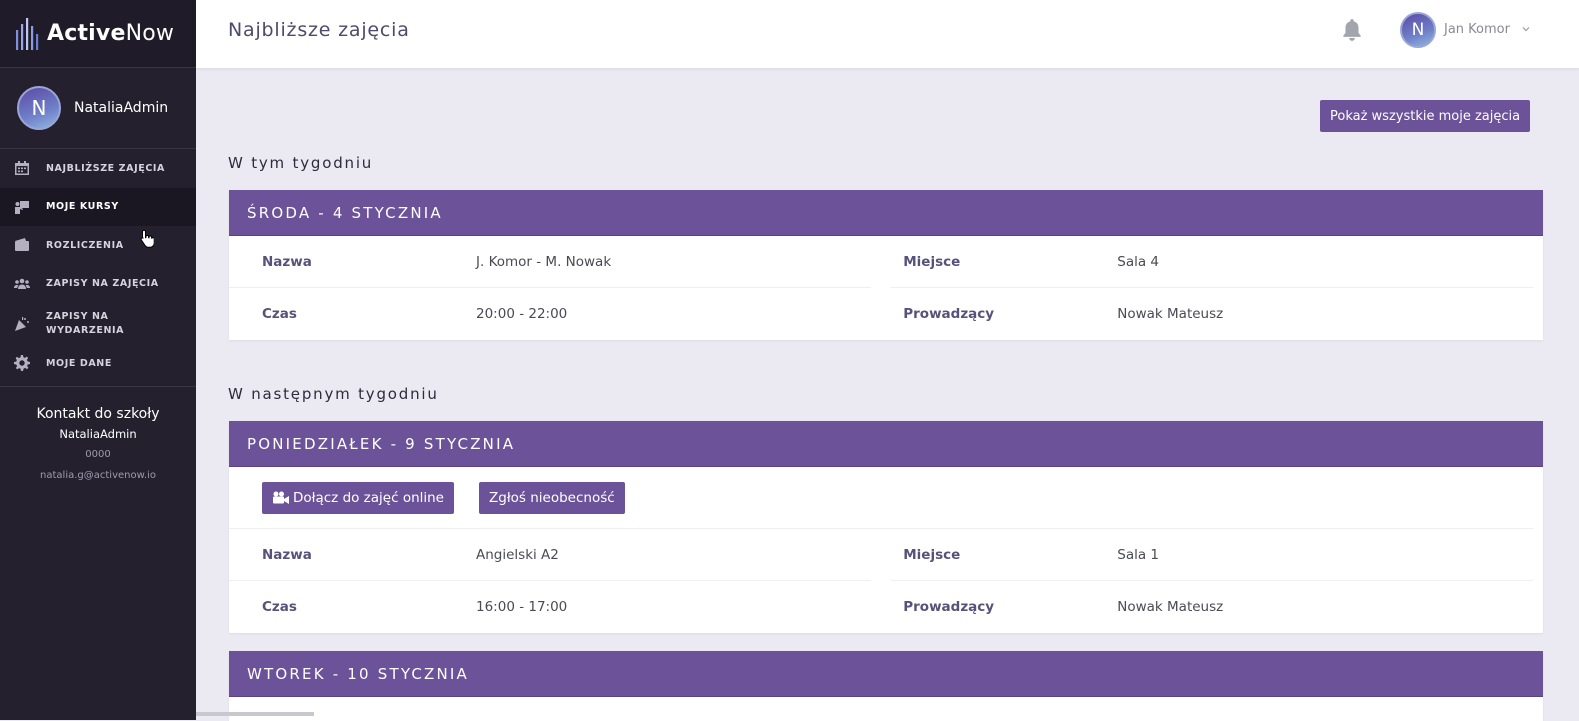 The height and width of the screenshot is (721, 1579). I want to click on class-name: Angielski A2, so click(517, 554).